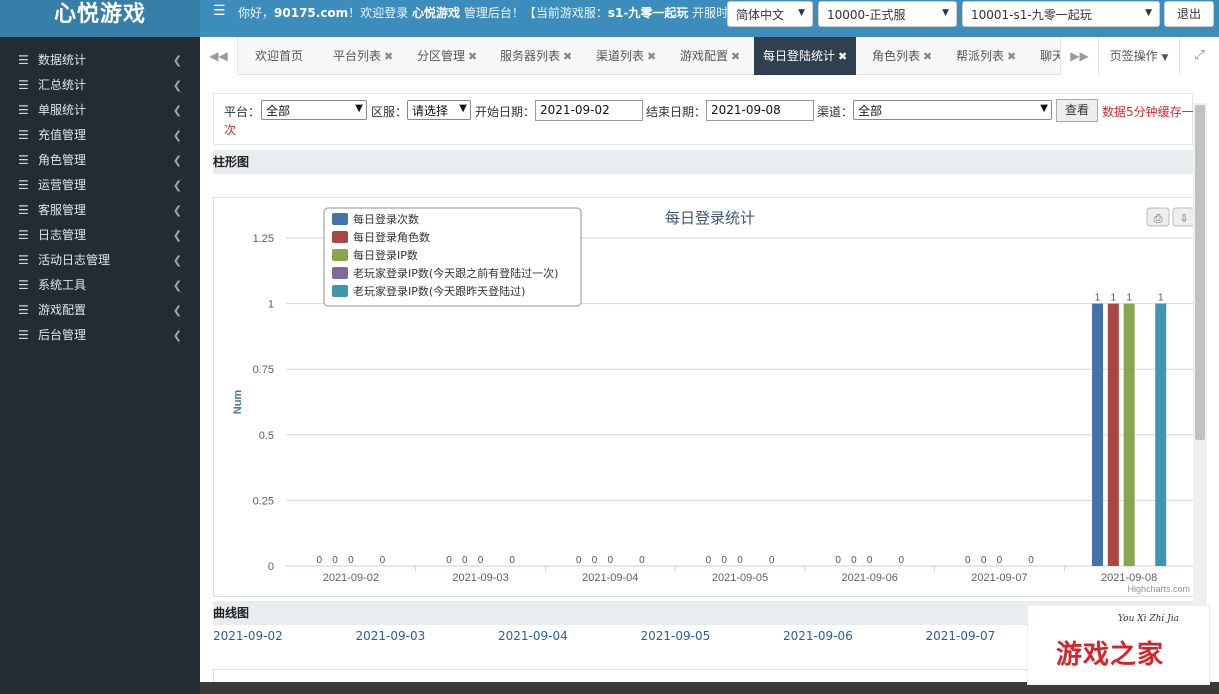 Image resolution: width=1219 pixels, height=694 pixels. I want to click on welcome-server: s1-九零一起玩, so click(648, 13).